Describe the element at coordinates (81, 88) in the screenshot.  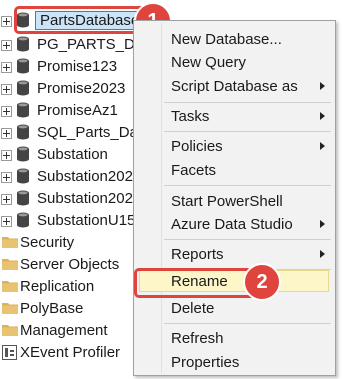
I see `tree-node-label: Promise2023` at that location.